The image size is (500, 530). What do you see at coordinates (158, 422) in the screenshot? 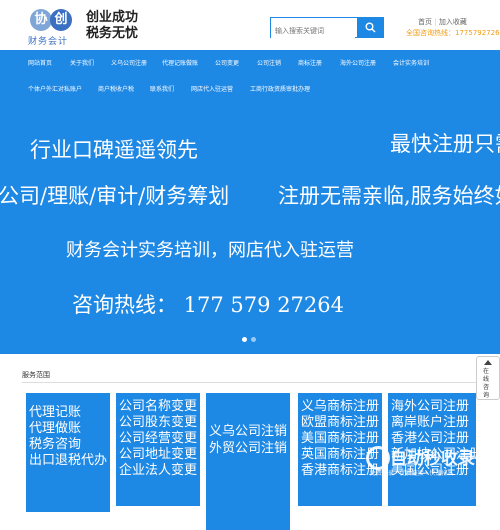
I see `card-line: 公司股东变更` at bounding box center [158, 422].